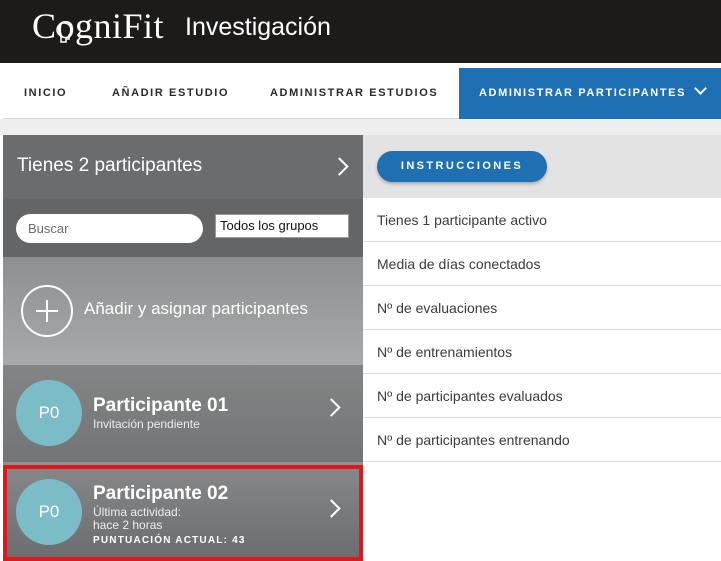 The height and width of the screenshot is (561, 721). I want to click on participants-header: Tienes 2 participantes, so click(183, 167).